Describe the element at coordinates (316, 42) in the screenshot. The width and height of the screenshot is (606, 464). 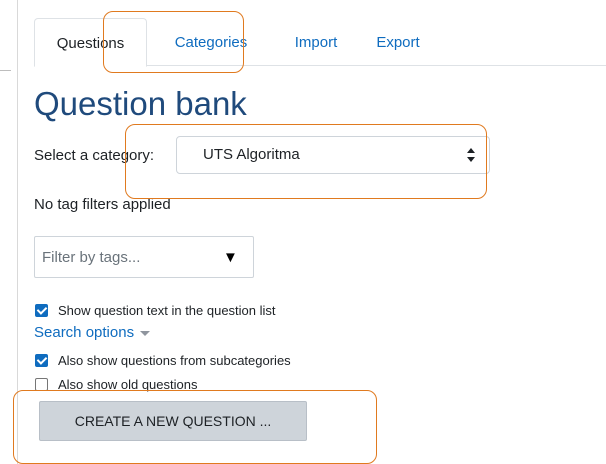
I see `tab-import: Import` at that location.